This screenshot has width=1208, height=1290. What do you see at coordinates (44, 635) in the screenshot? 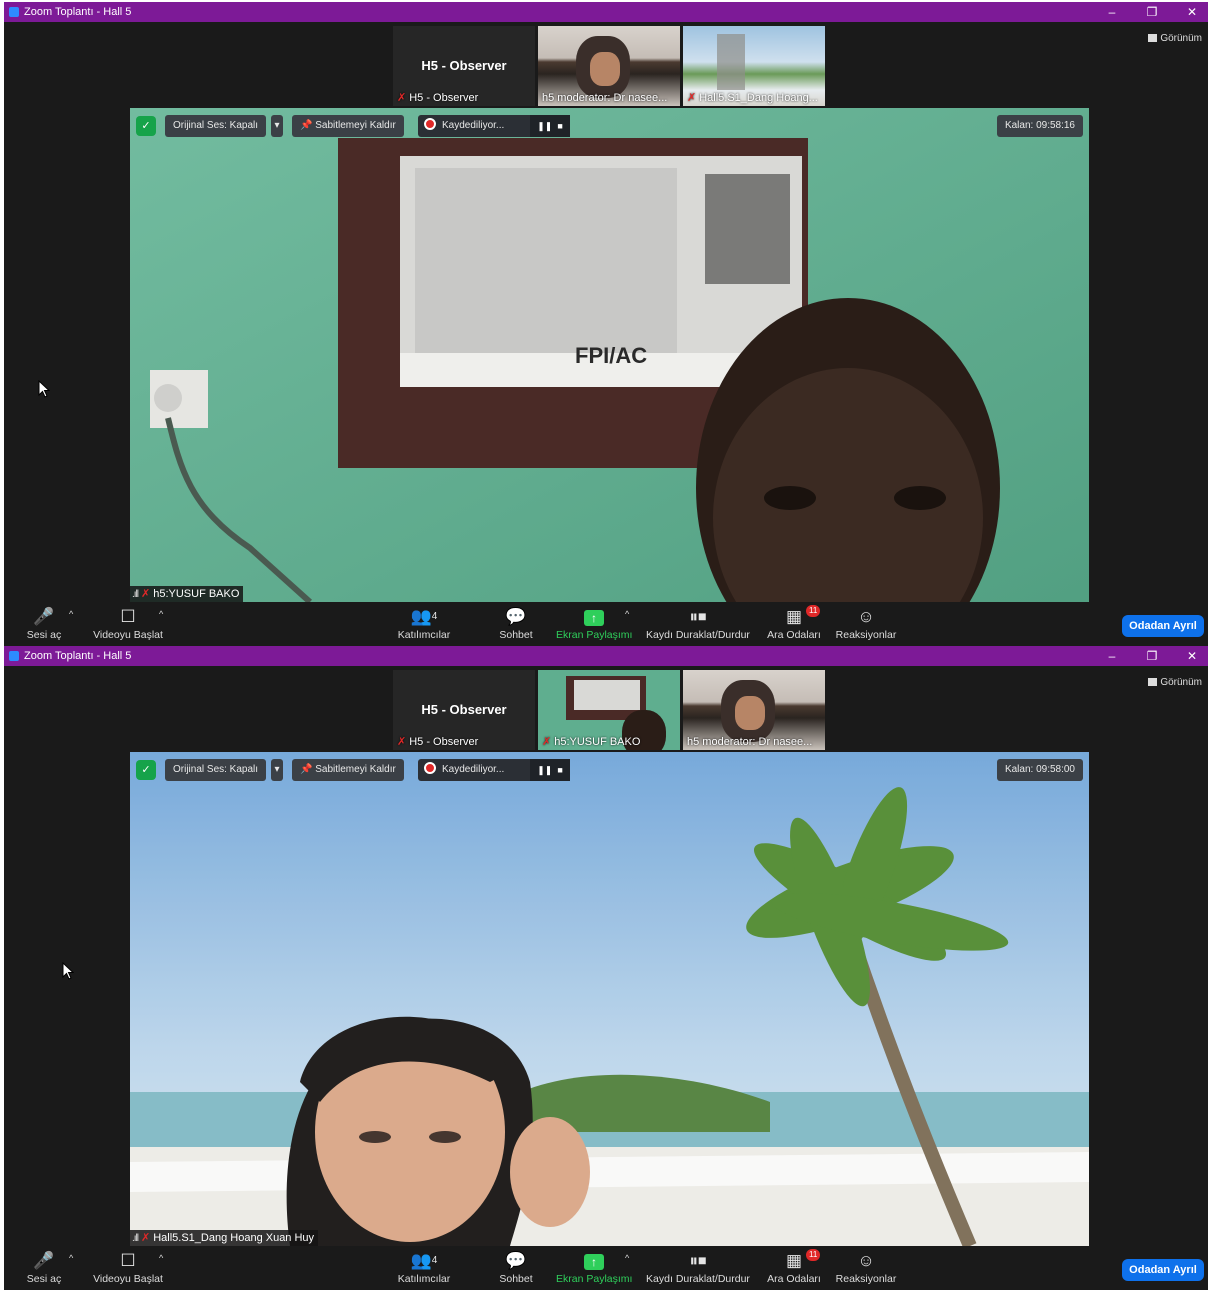
I see `unmute-label: Sesi aç` at bounding box center [44, 635].